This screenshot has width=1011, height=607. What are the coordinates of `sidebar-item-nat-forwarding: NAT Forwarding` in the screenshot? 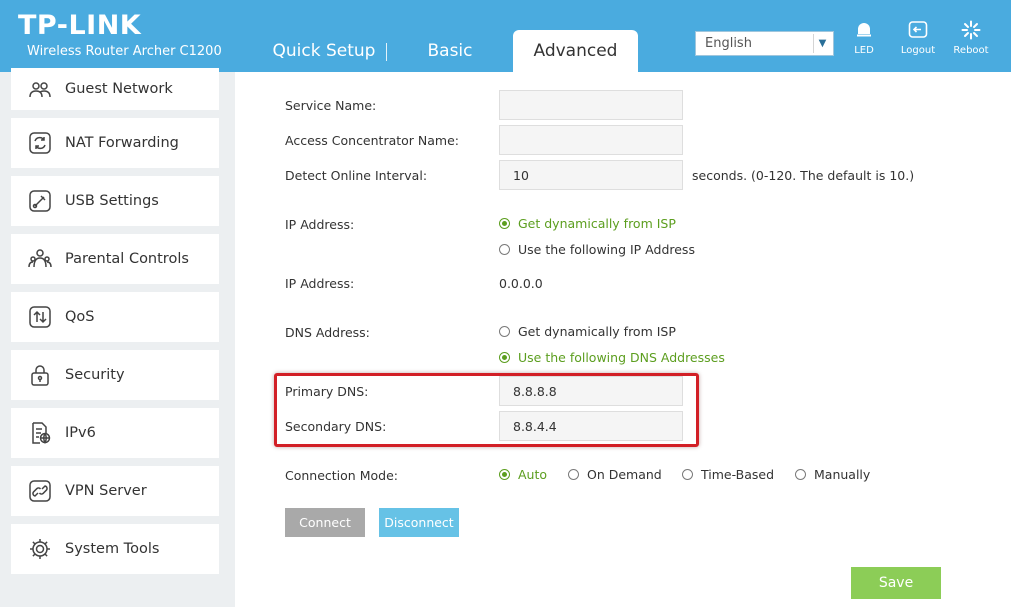 It's located at (115, 143).